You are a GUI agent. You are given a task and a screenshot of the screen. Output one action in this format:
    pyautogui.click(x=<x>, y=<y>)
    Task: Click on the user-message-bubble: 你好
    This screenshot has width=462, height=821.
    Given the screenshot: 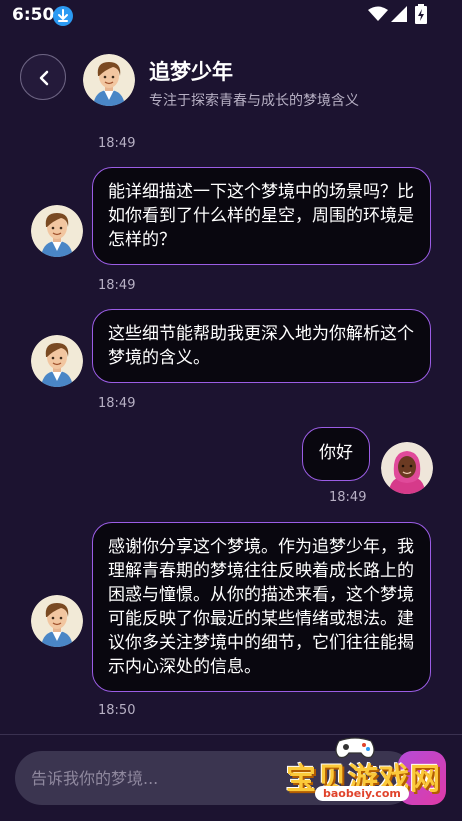 What is the action you would take?
    pyautogui.click(x=336, y=454)
    